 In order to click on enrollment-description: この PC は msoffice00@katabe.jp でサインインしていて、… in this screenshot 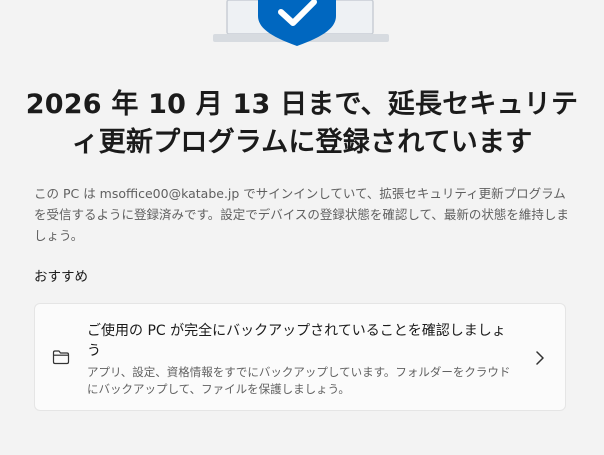, I will do `click(301, 214)`.